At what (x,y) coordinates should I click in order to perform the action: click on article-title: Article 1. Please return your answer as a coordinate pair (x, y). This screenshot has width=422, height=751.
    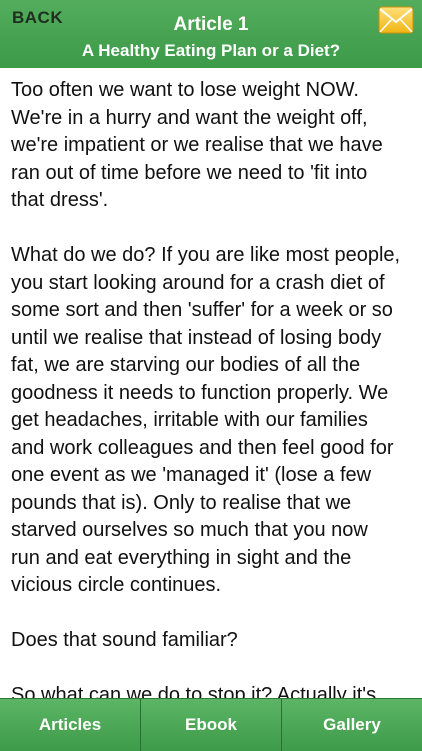
    Looking at the image, I should click on (211, 24).